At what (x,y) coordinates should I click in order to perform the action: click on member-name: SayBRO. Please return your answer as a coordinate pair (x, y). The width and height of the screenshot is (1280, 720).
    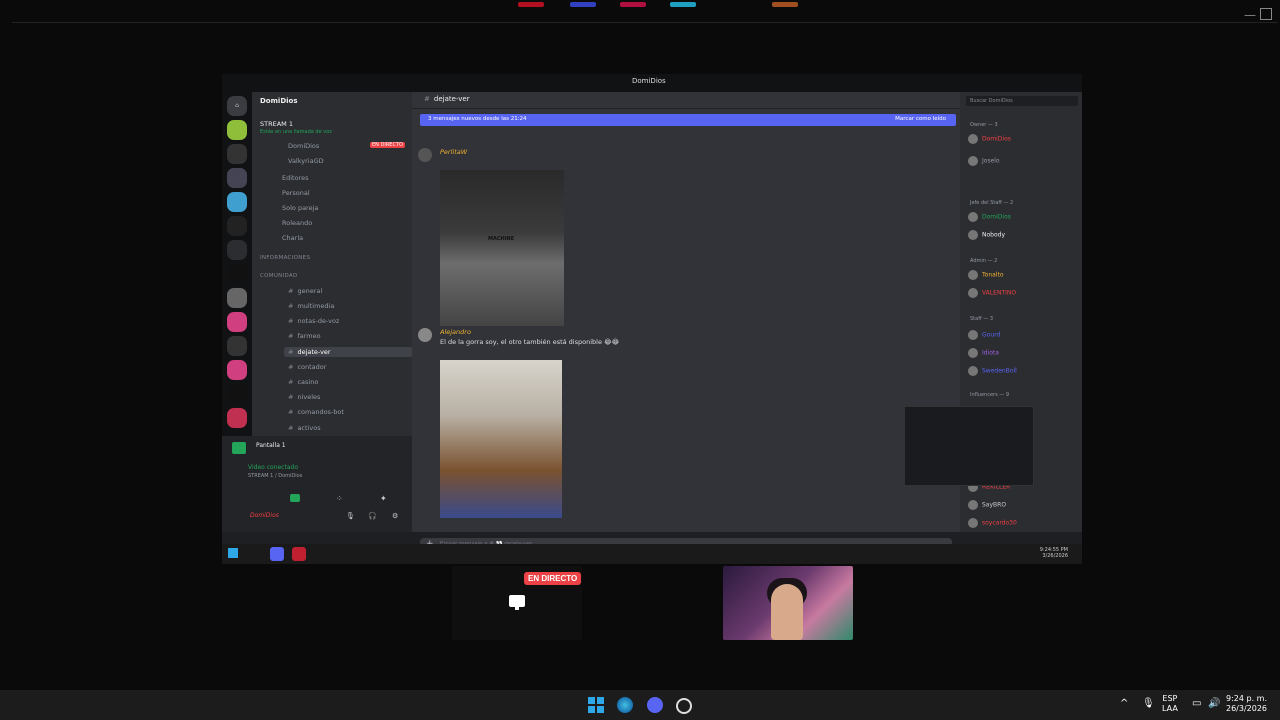
    Looking at the image, I should click on (994, 505).